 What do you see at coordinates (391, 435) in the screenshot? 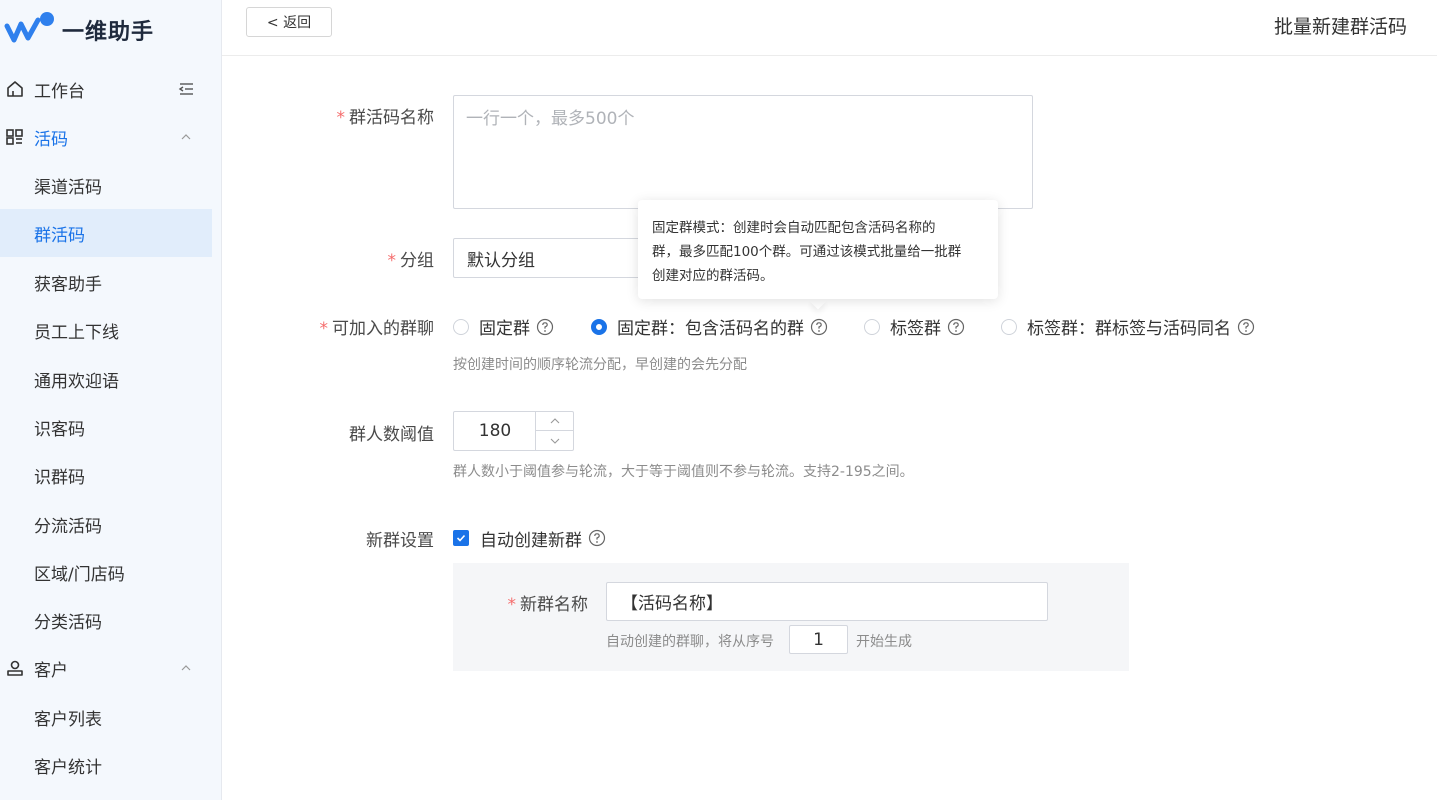
I see `threshold-label: 群人数阈值` at bounding box center [391, 435].